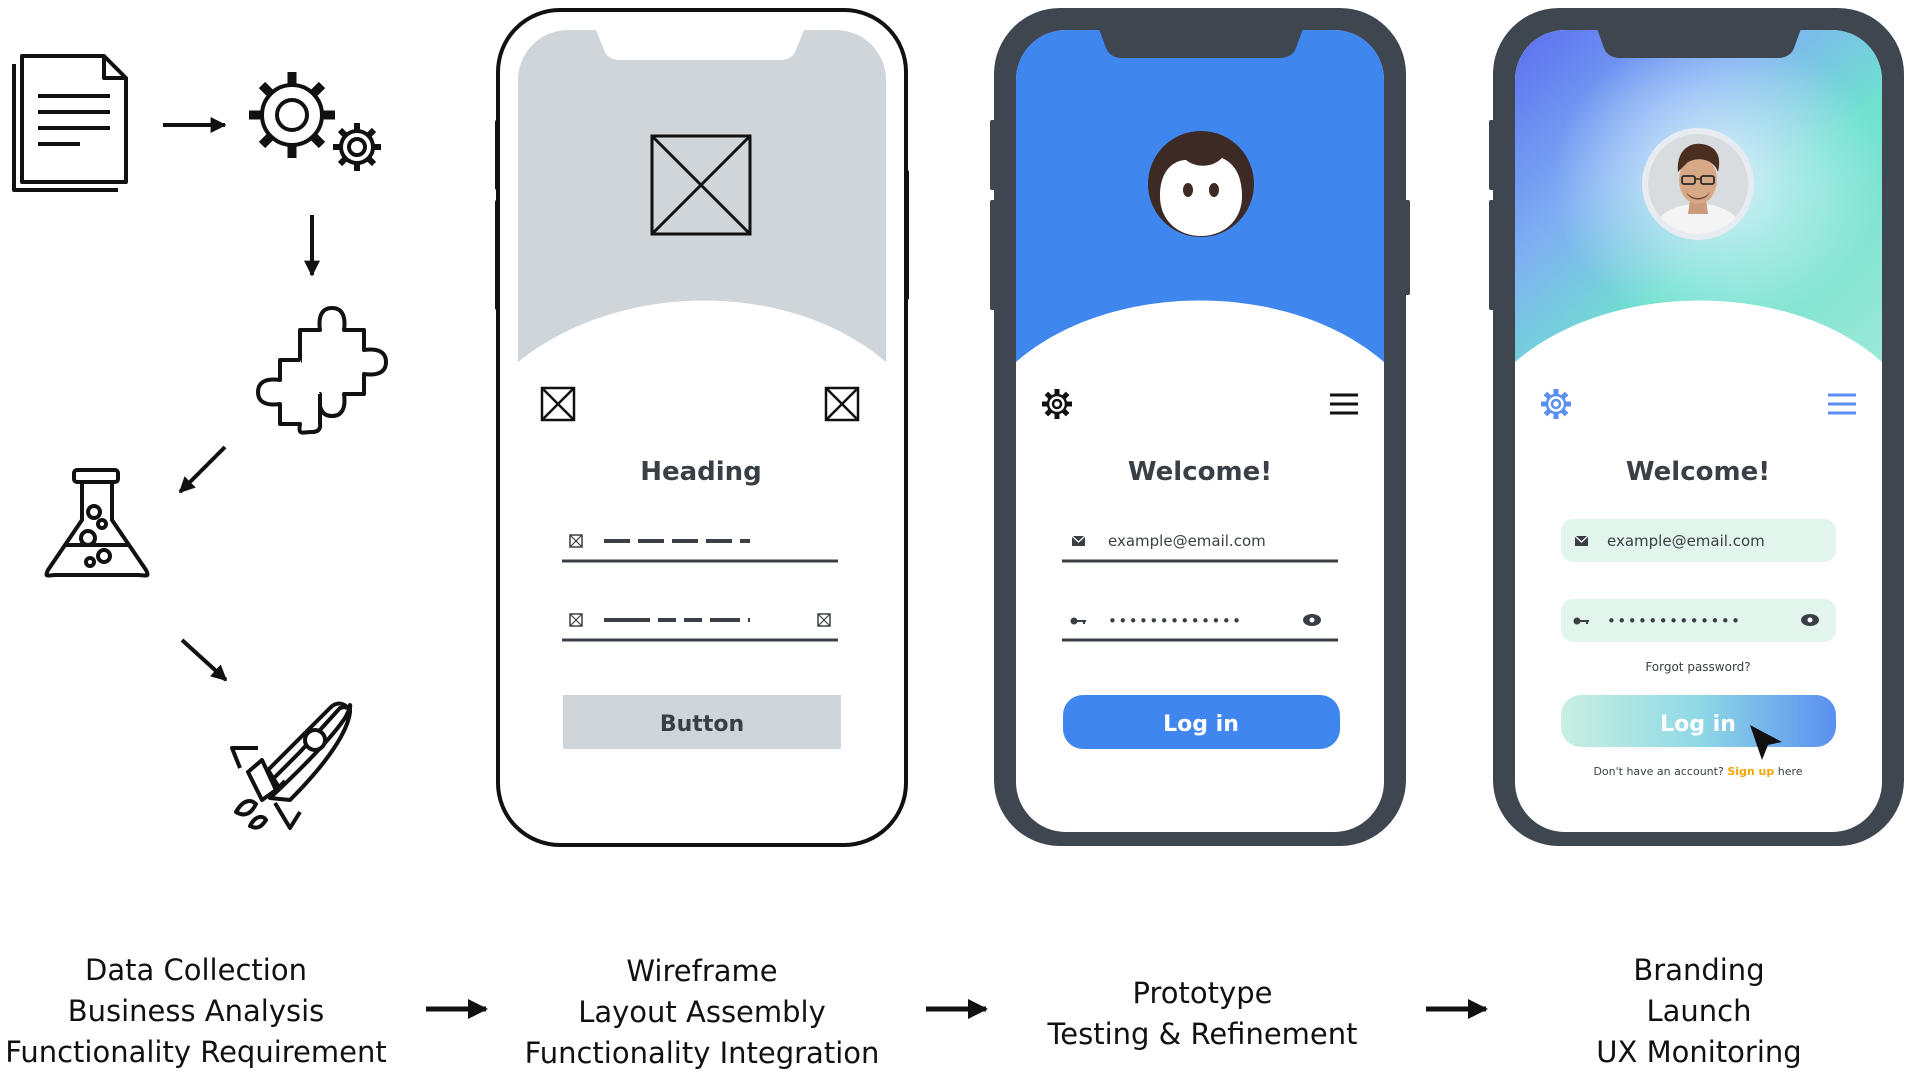  Describe the element at coordinates (1697, 771) in the screenshot. I see `signup-prompt: Don't have an account? Sign up here` at that location.